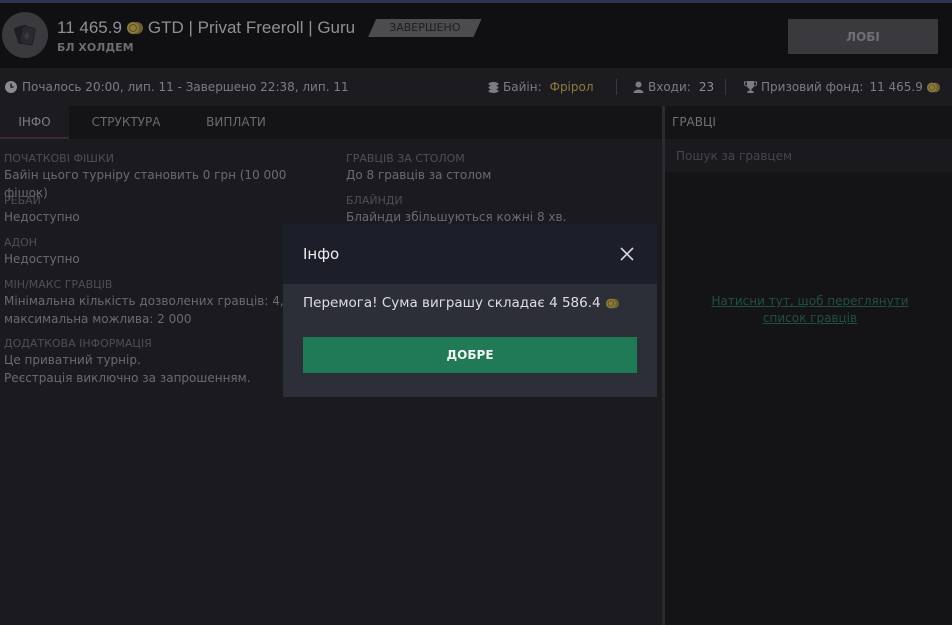 This screenshot has width=952, height=625. I want to click on tab-payouts: ВИПЛАТИ, so click(236, 122).